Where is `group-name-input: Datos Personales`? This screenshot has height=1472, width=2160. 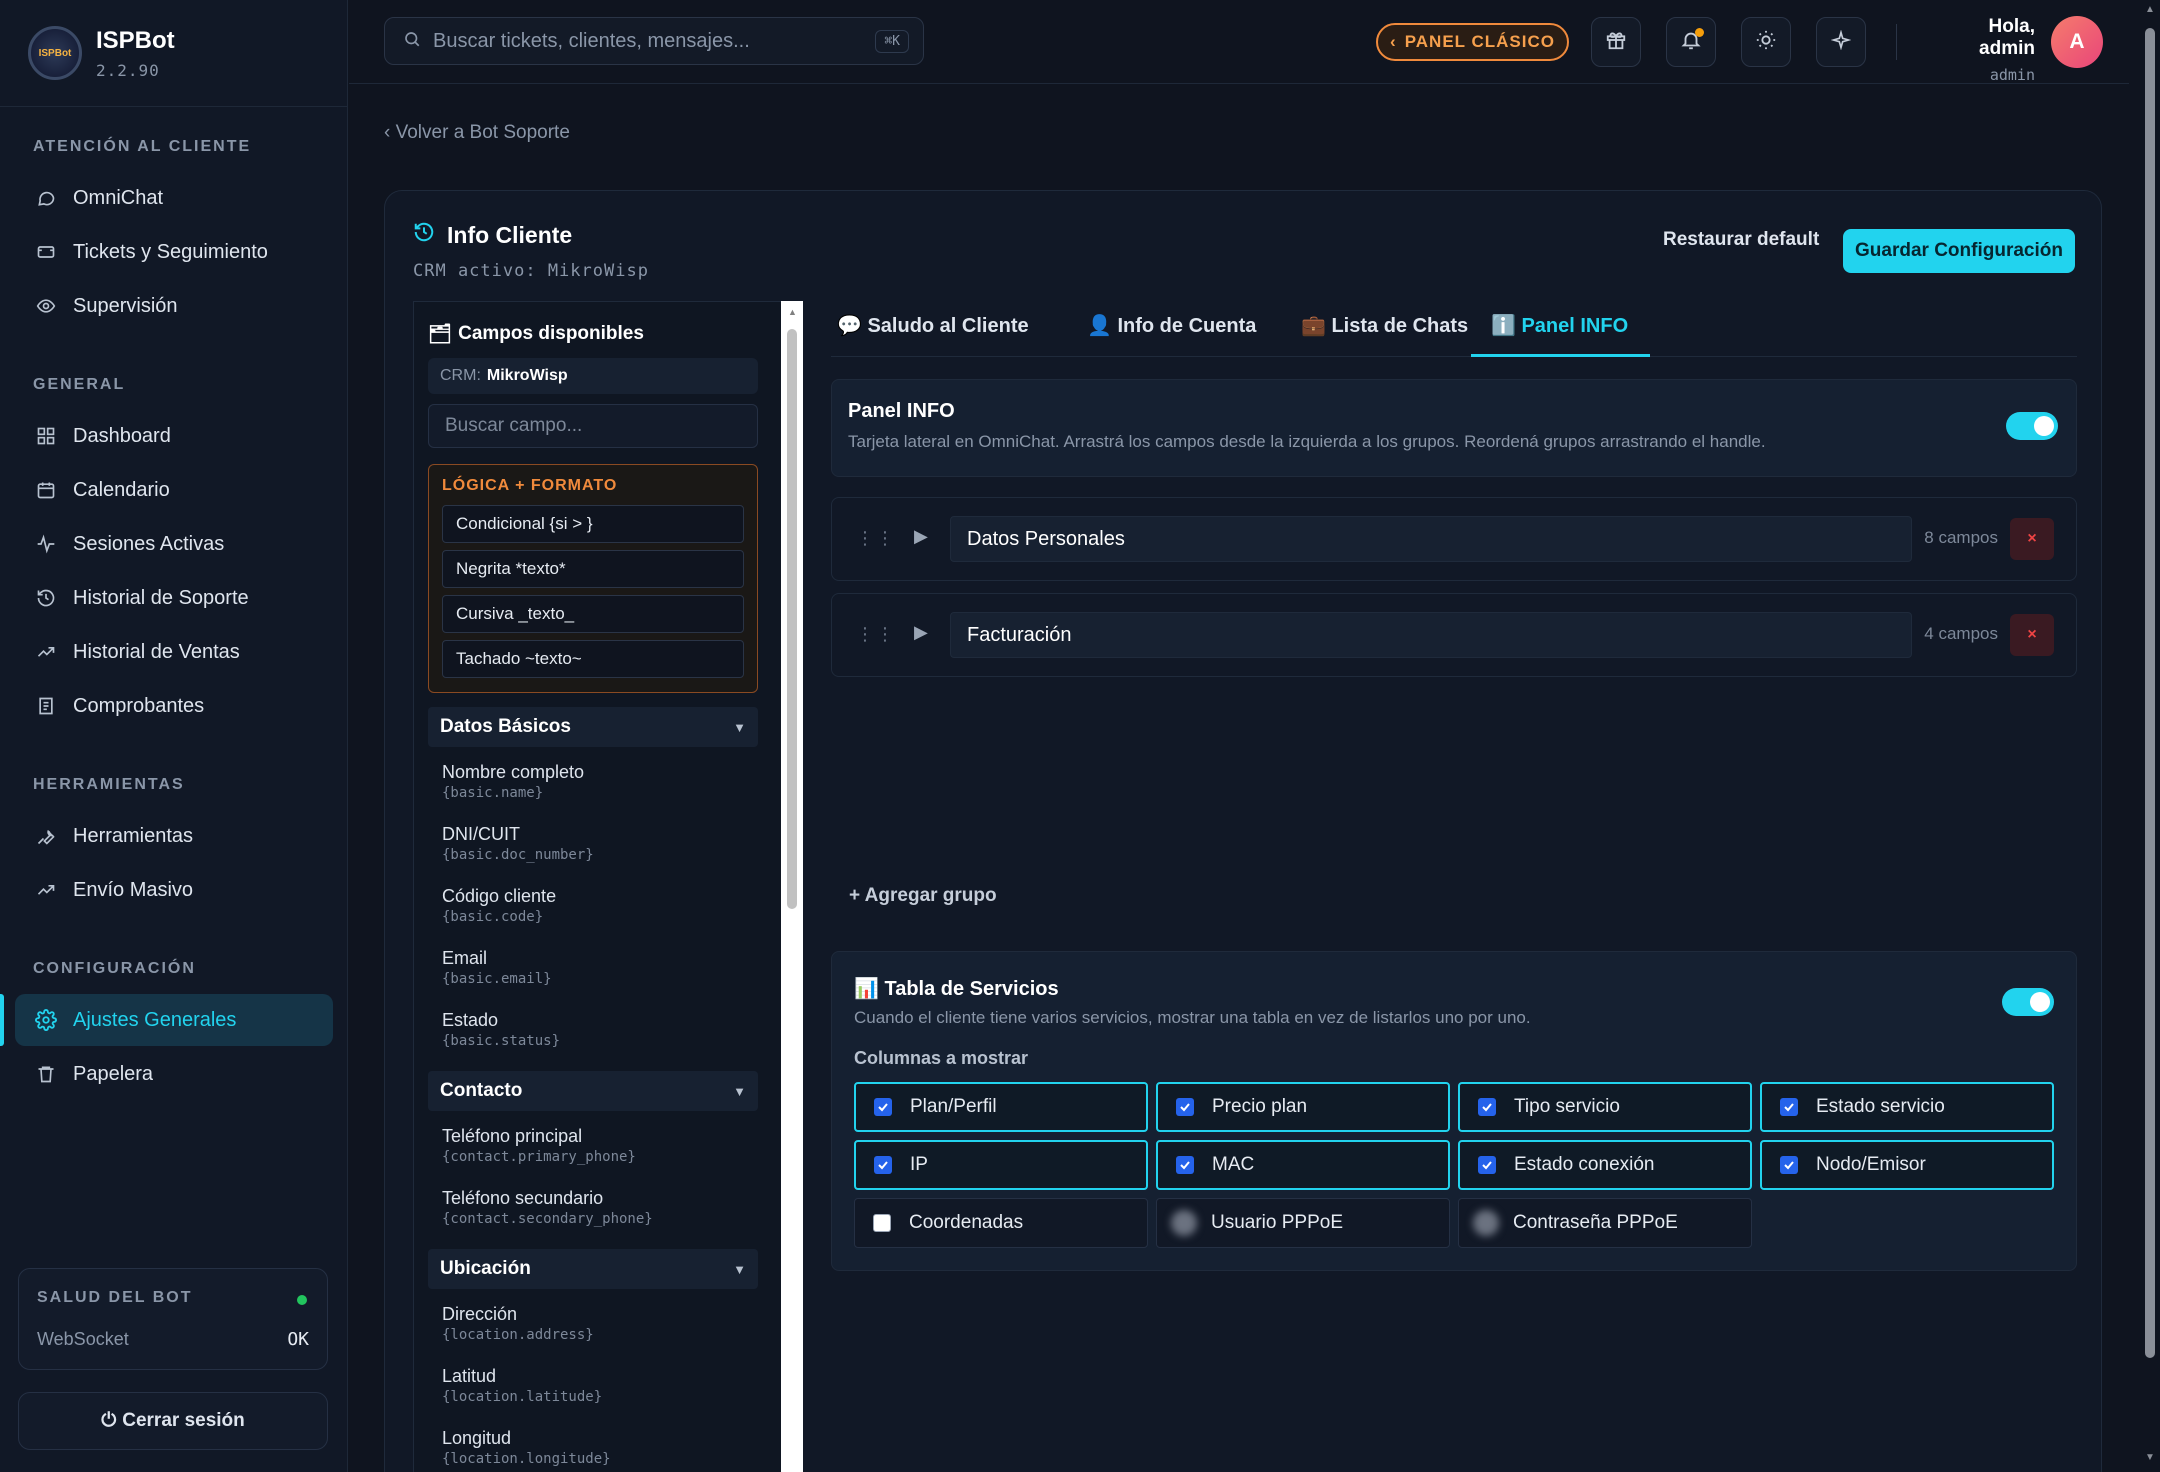 group-name-input: Datos Personales is located at coordinates (1431, 539).